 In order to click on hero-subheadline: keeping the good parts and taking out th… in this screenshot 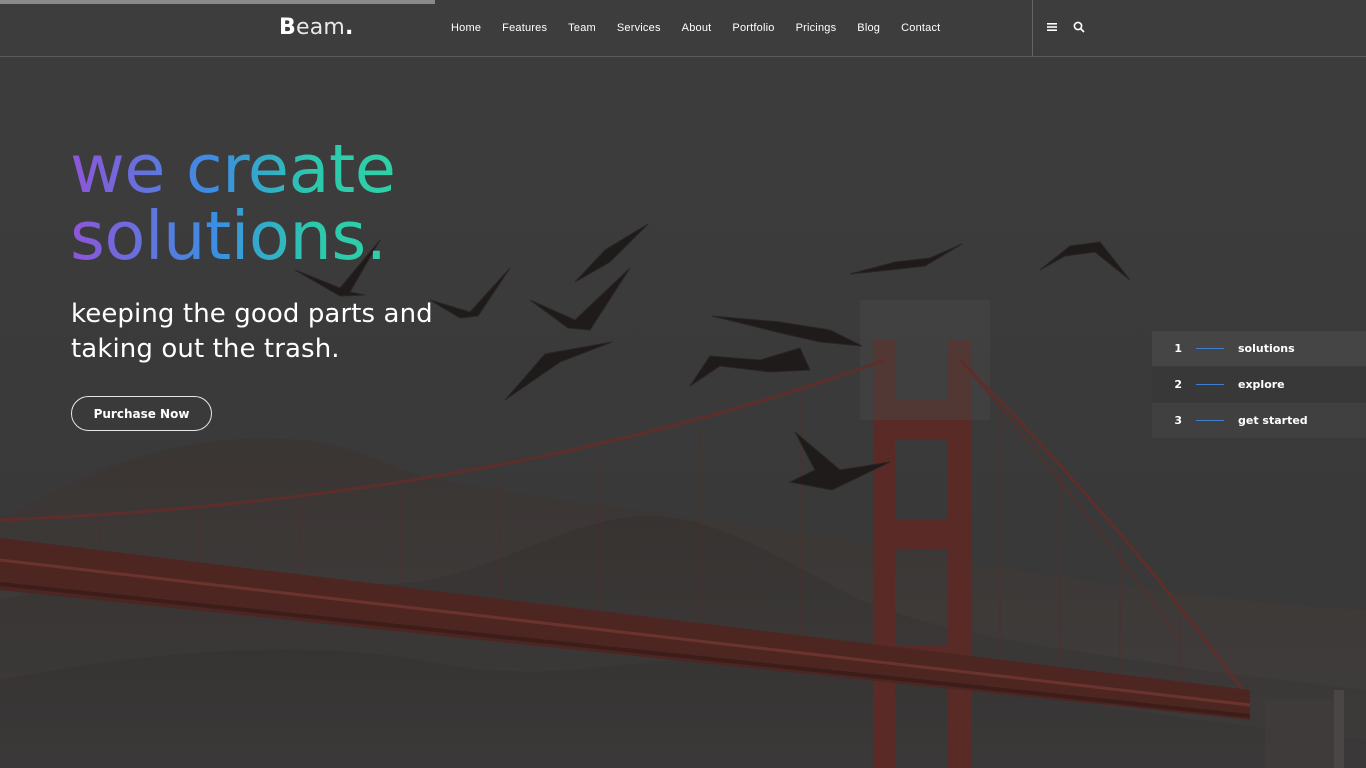, I will do `click(252, 332)`.